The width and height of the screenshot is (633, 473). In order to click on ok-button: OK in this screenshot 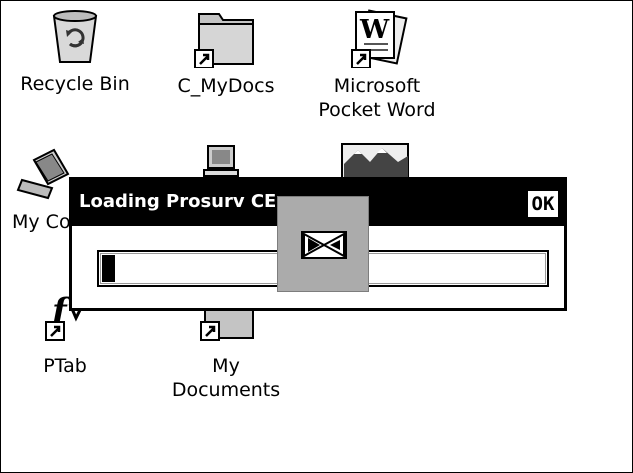, I will do `click(543, 204)`.